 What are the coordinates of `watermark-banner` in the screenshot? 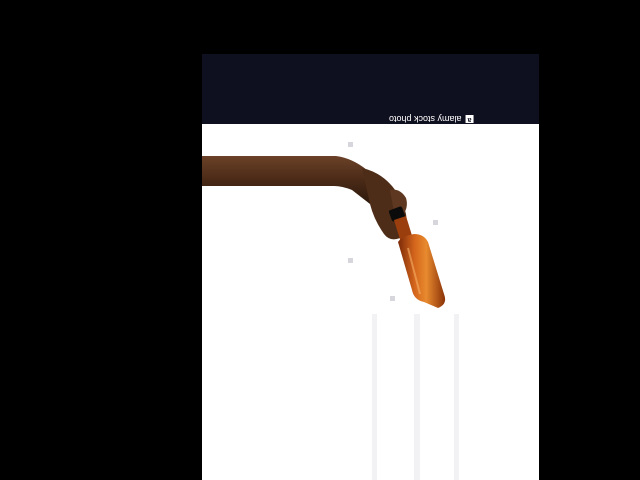 It's located at (370, 89).